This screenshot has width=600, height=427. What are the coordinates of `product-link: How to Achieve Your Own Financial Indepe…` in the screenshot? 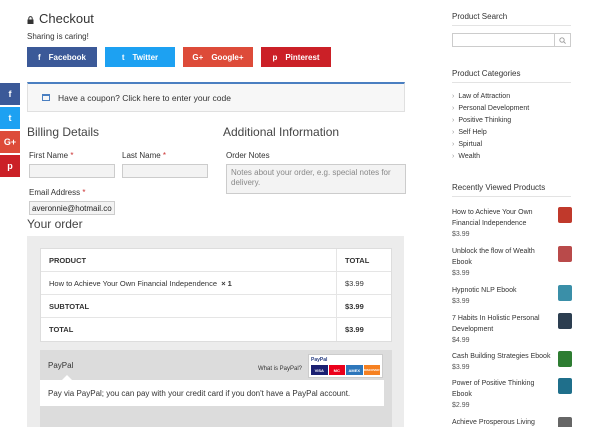 It's located at (502, 218).